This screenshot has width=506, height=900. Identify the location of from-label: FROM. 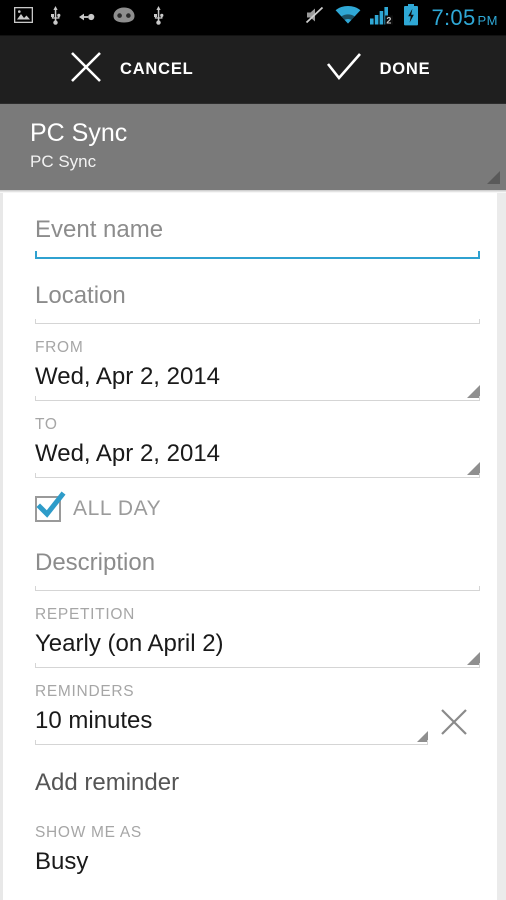
(59, 347).